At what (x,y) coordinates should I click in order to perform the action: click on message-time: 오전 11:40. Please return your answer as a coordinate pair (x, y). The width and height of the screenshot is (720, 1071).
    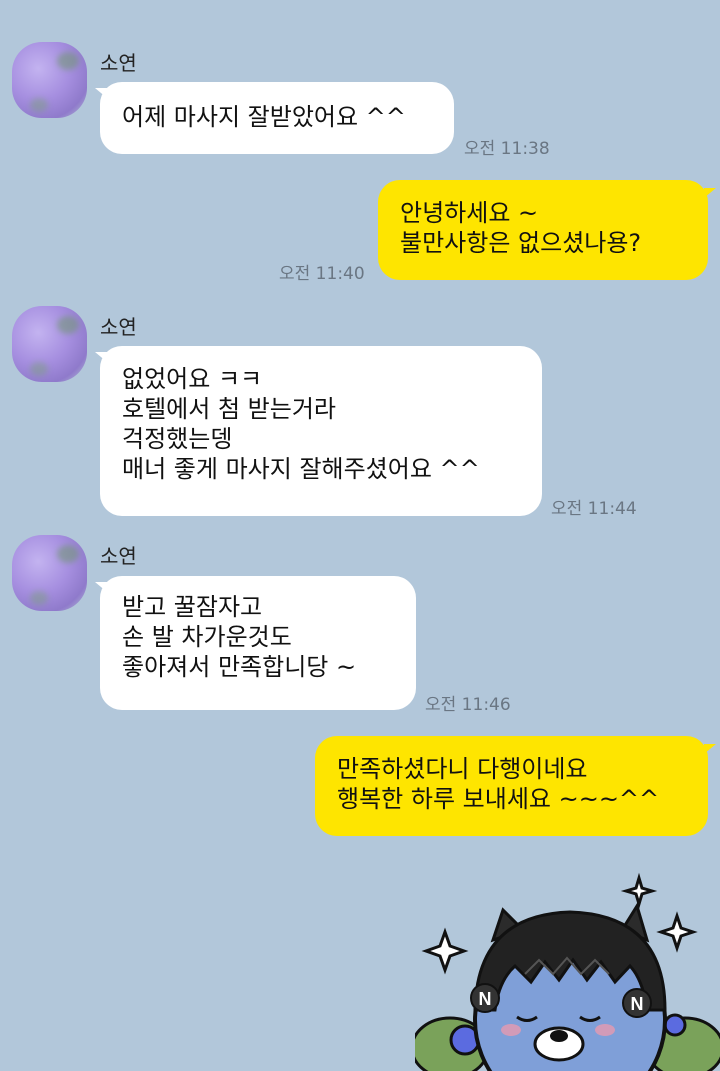
    Looking at the image, I should click on (322, 274).